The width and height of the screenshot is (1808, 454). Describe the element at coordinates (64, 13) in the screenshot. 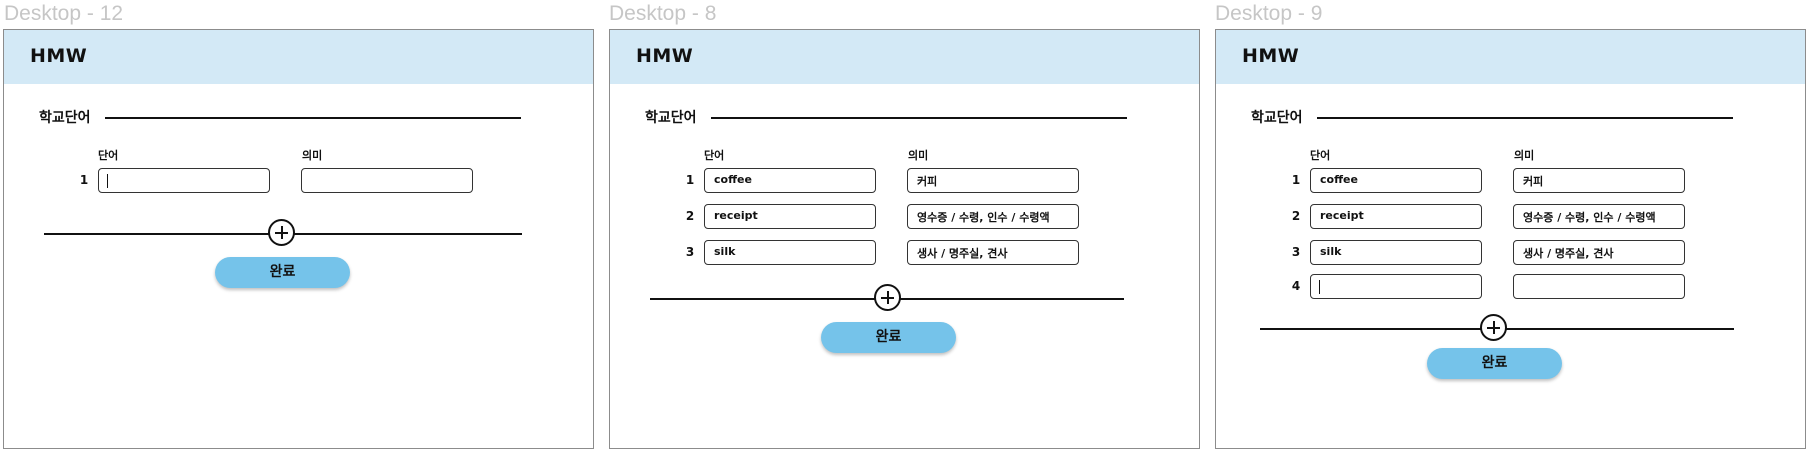

I see `frame-label-desktop-12: Desktop - 12` at that location.